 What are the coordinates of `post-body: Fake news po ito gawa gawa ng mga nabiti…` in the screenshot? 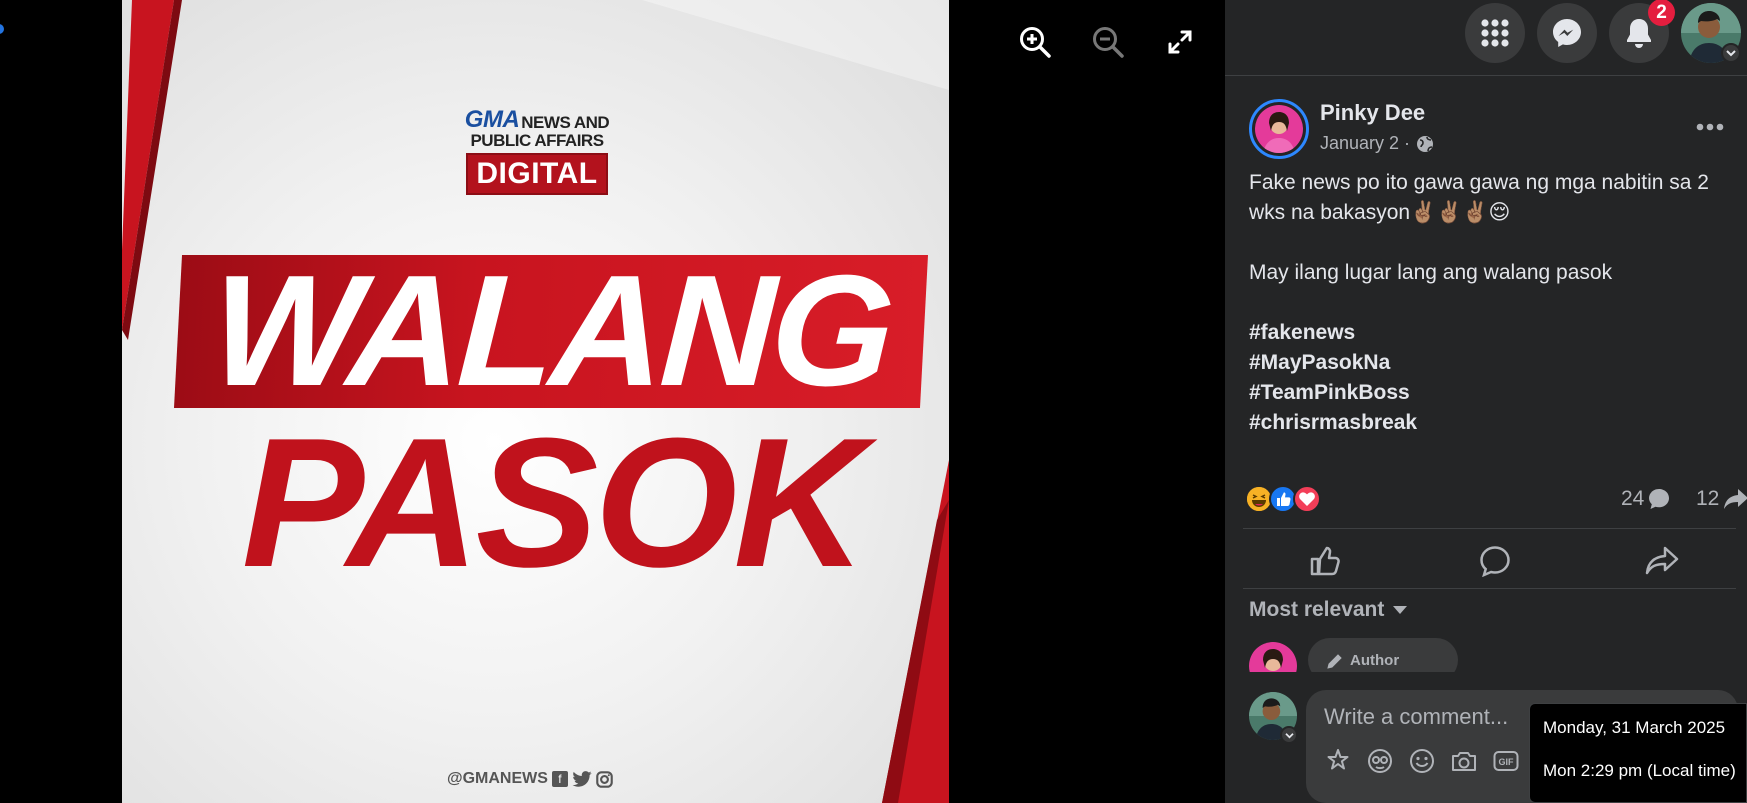 It's located at (1496, 303).